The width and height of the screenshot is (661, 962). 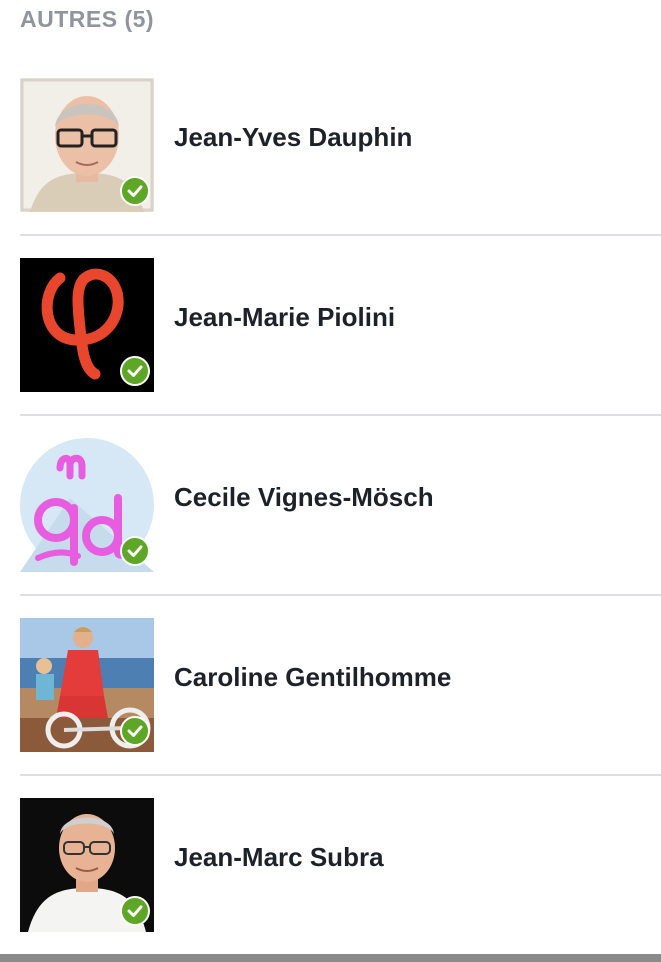 What do you see at coordinates (87, 19) in the screenshot?
I see `section-header: AUTRES (5)` at bounding box center [87, 19].